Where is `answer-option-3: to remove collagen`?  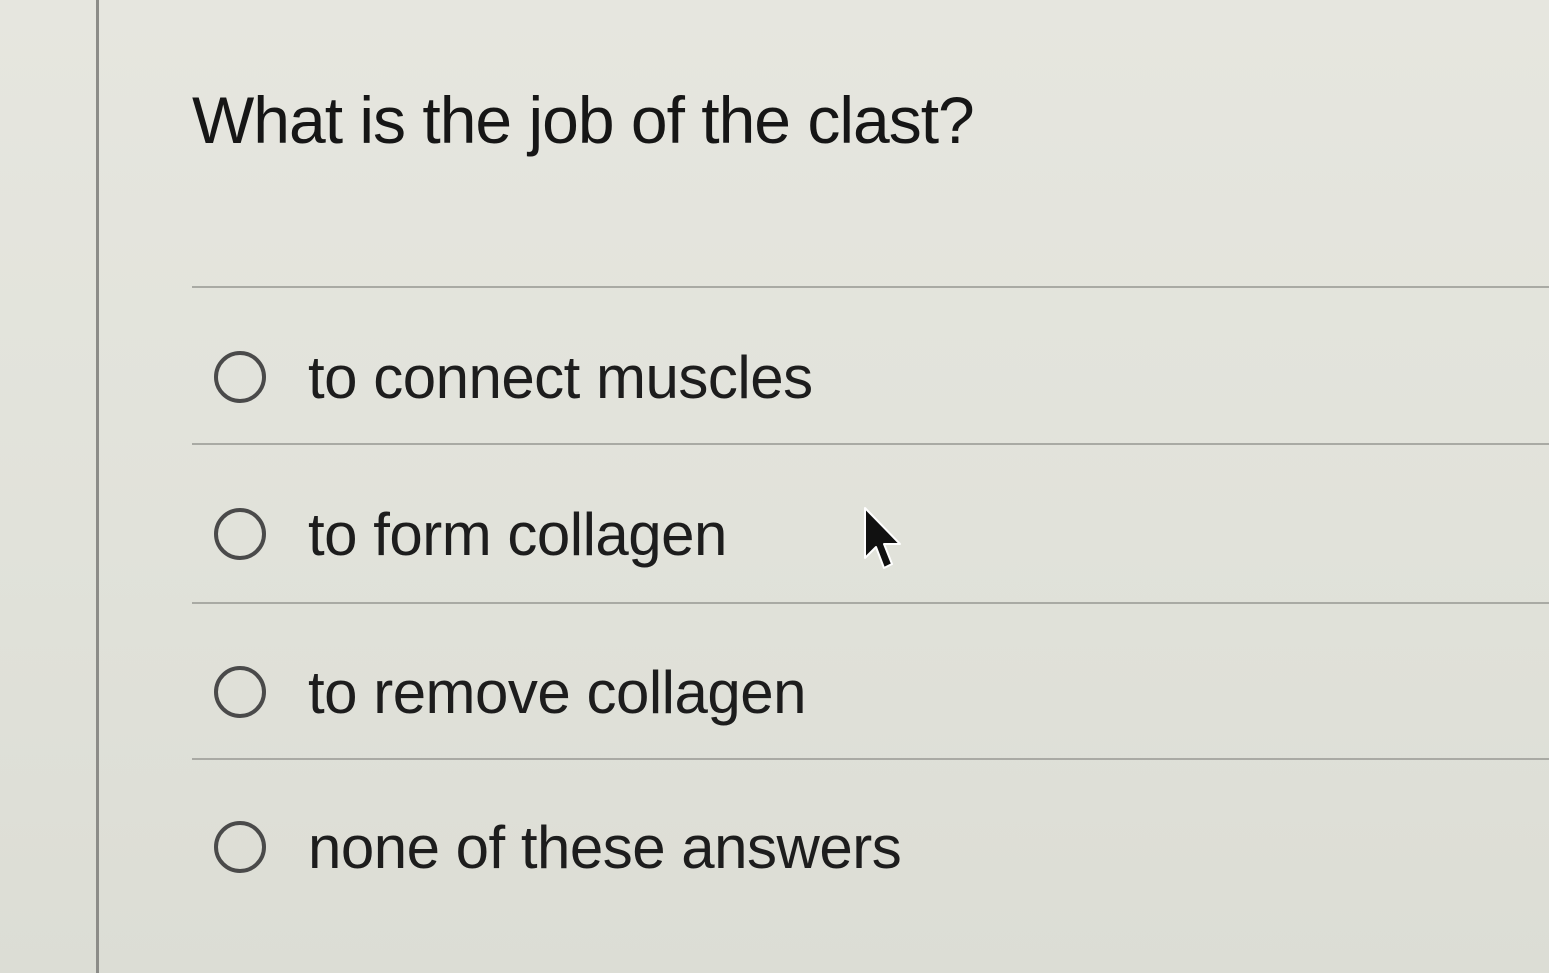 answer-option-3: to remove collagen is located at coordinates (510, 692).